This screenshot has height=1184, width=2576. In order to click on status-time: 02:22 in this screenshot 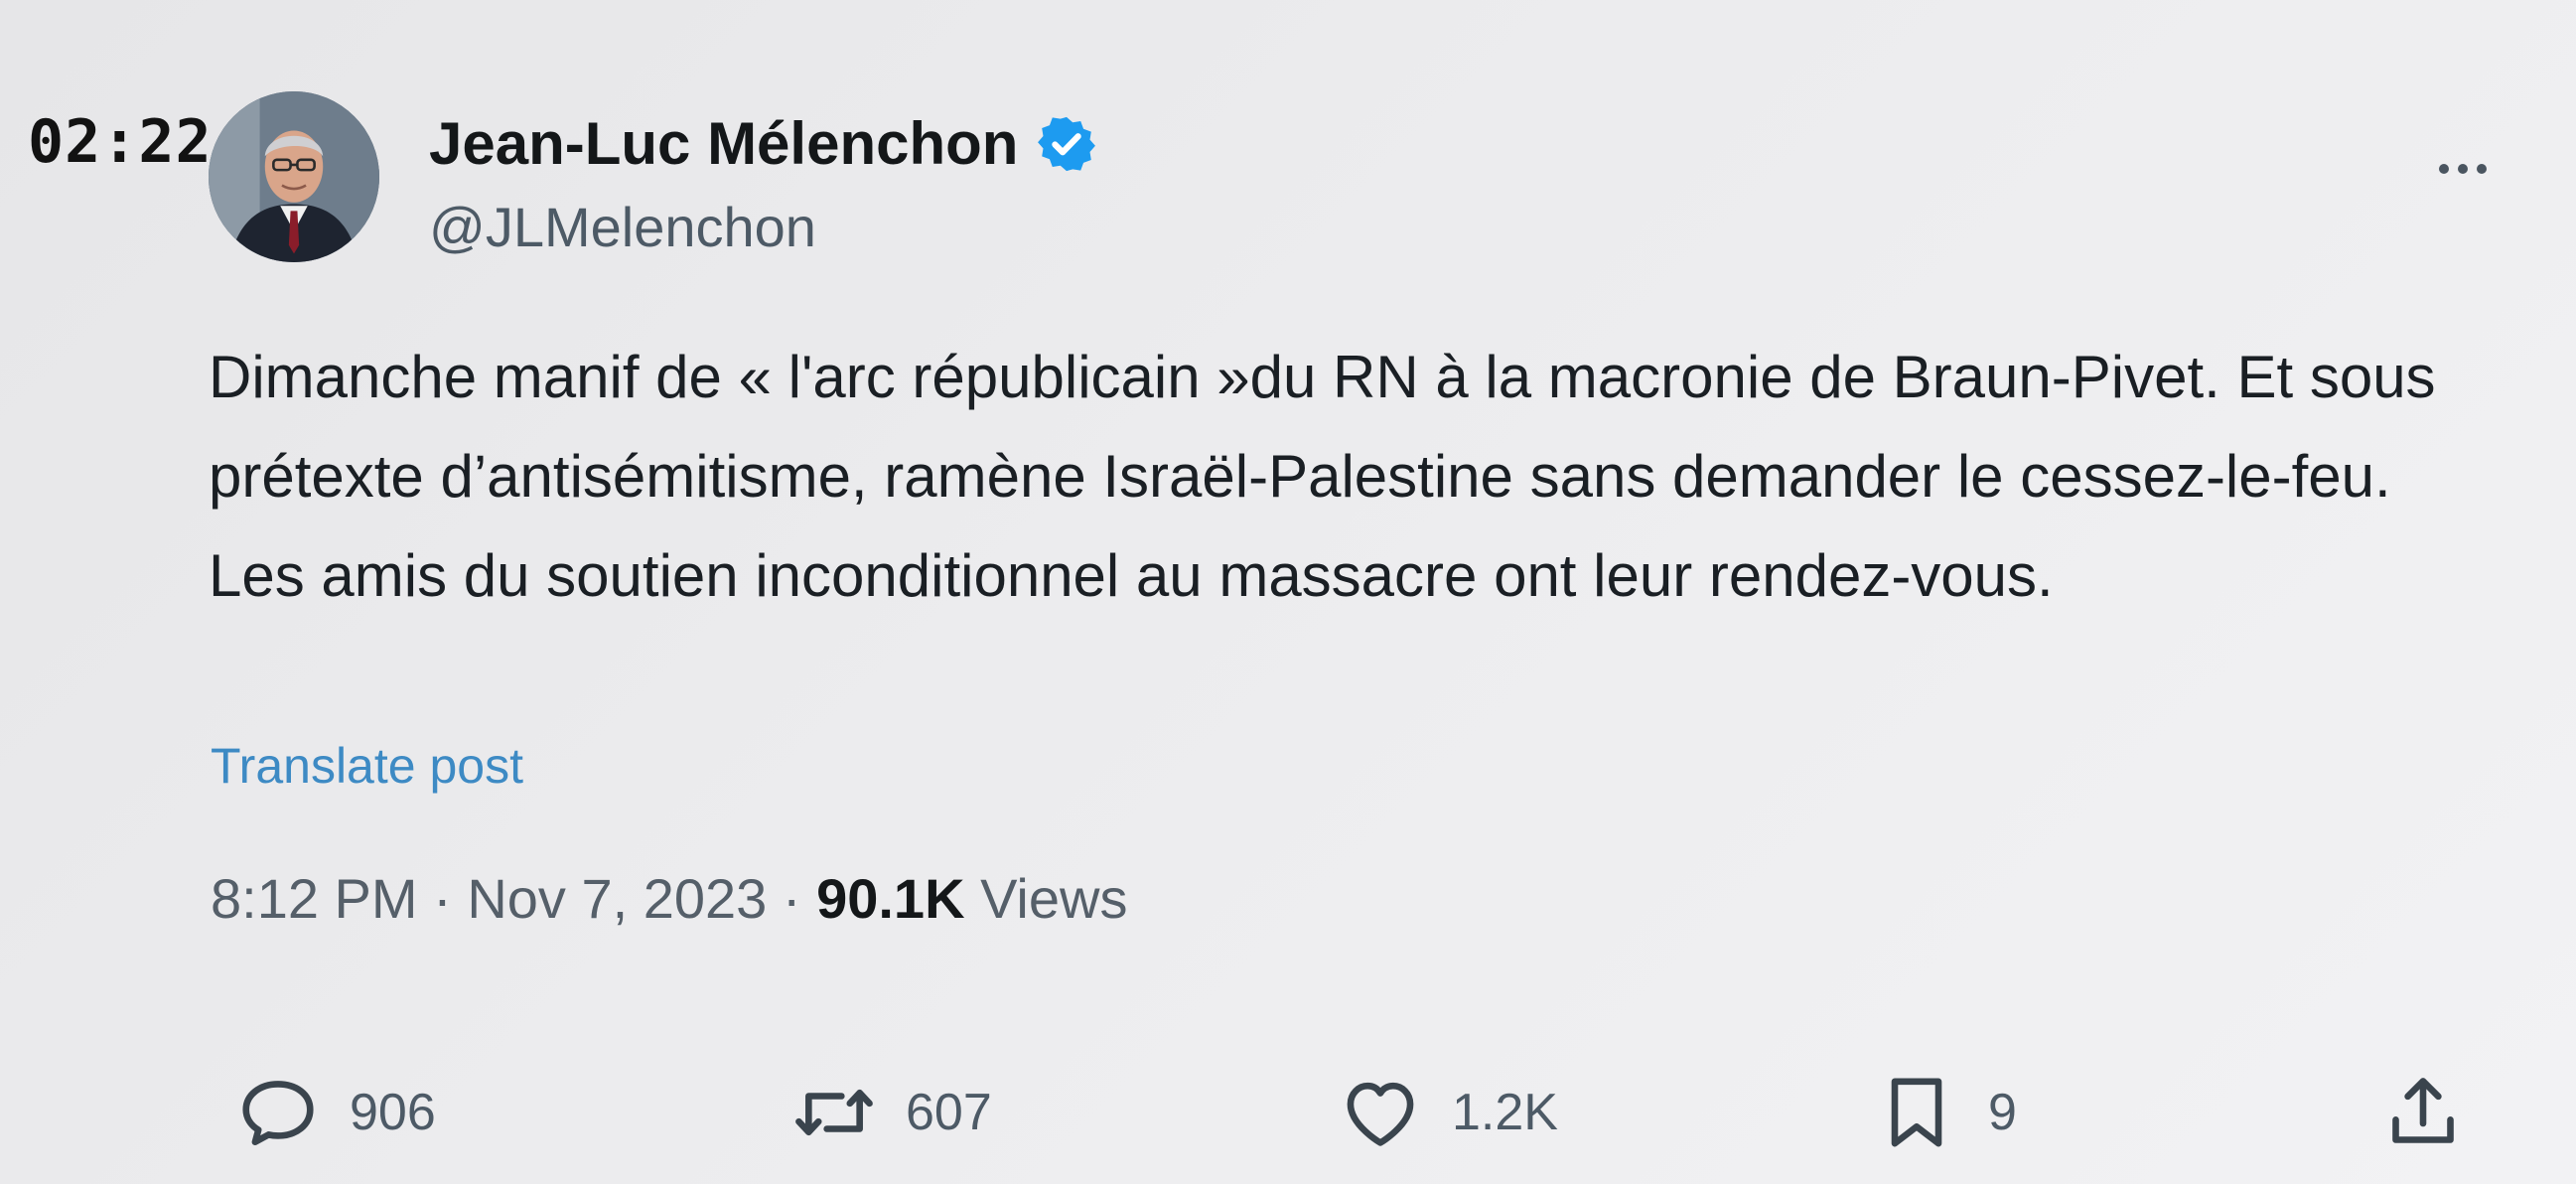, I will do `click(121, 142)`.